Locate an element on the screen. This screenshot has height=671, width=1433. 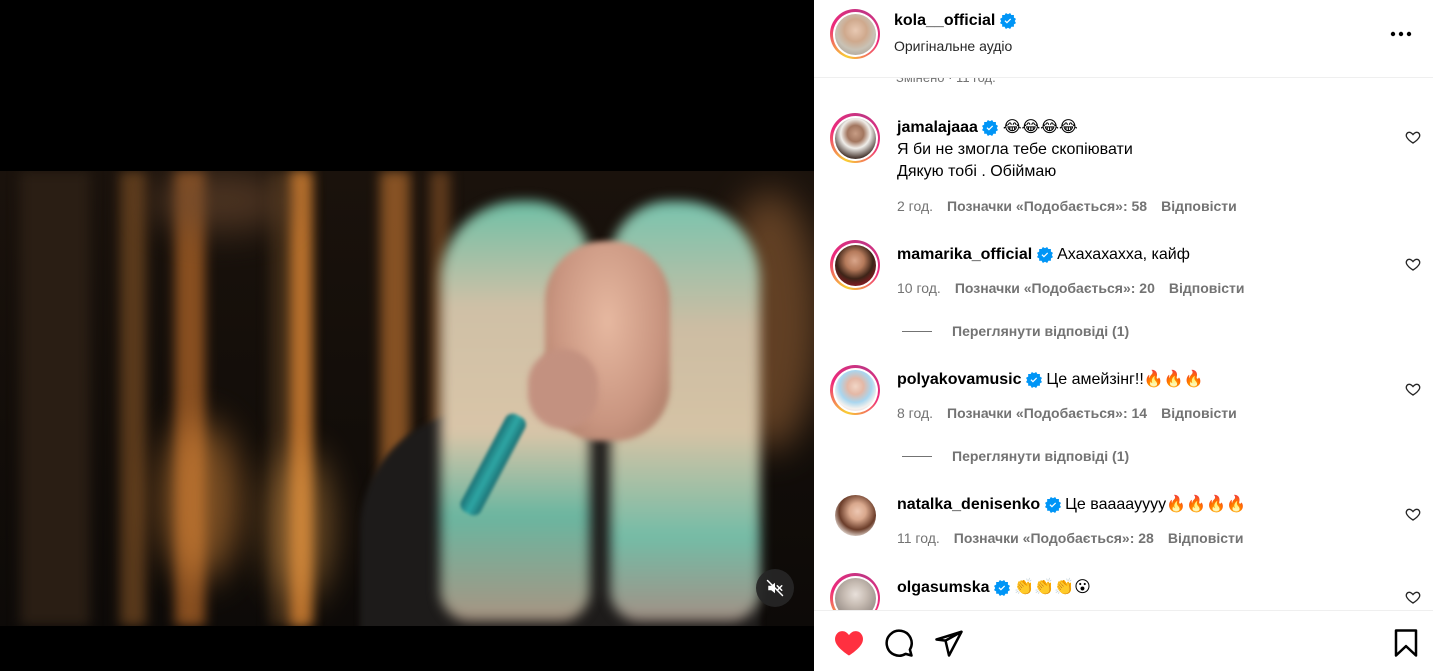
comment-icon is located at coordinates (899, 643).